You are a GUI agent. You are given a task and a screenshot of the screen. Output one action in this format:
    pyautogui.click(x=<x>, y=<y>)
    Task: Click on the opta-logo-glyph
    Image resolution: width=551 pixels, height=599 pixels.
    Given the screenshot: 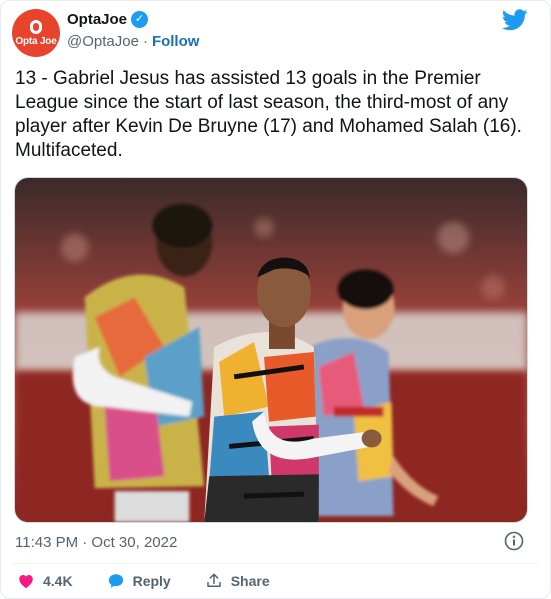 What is the action you would take?
    pyautogui.click(x=36, y=26)
    